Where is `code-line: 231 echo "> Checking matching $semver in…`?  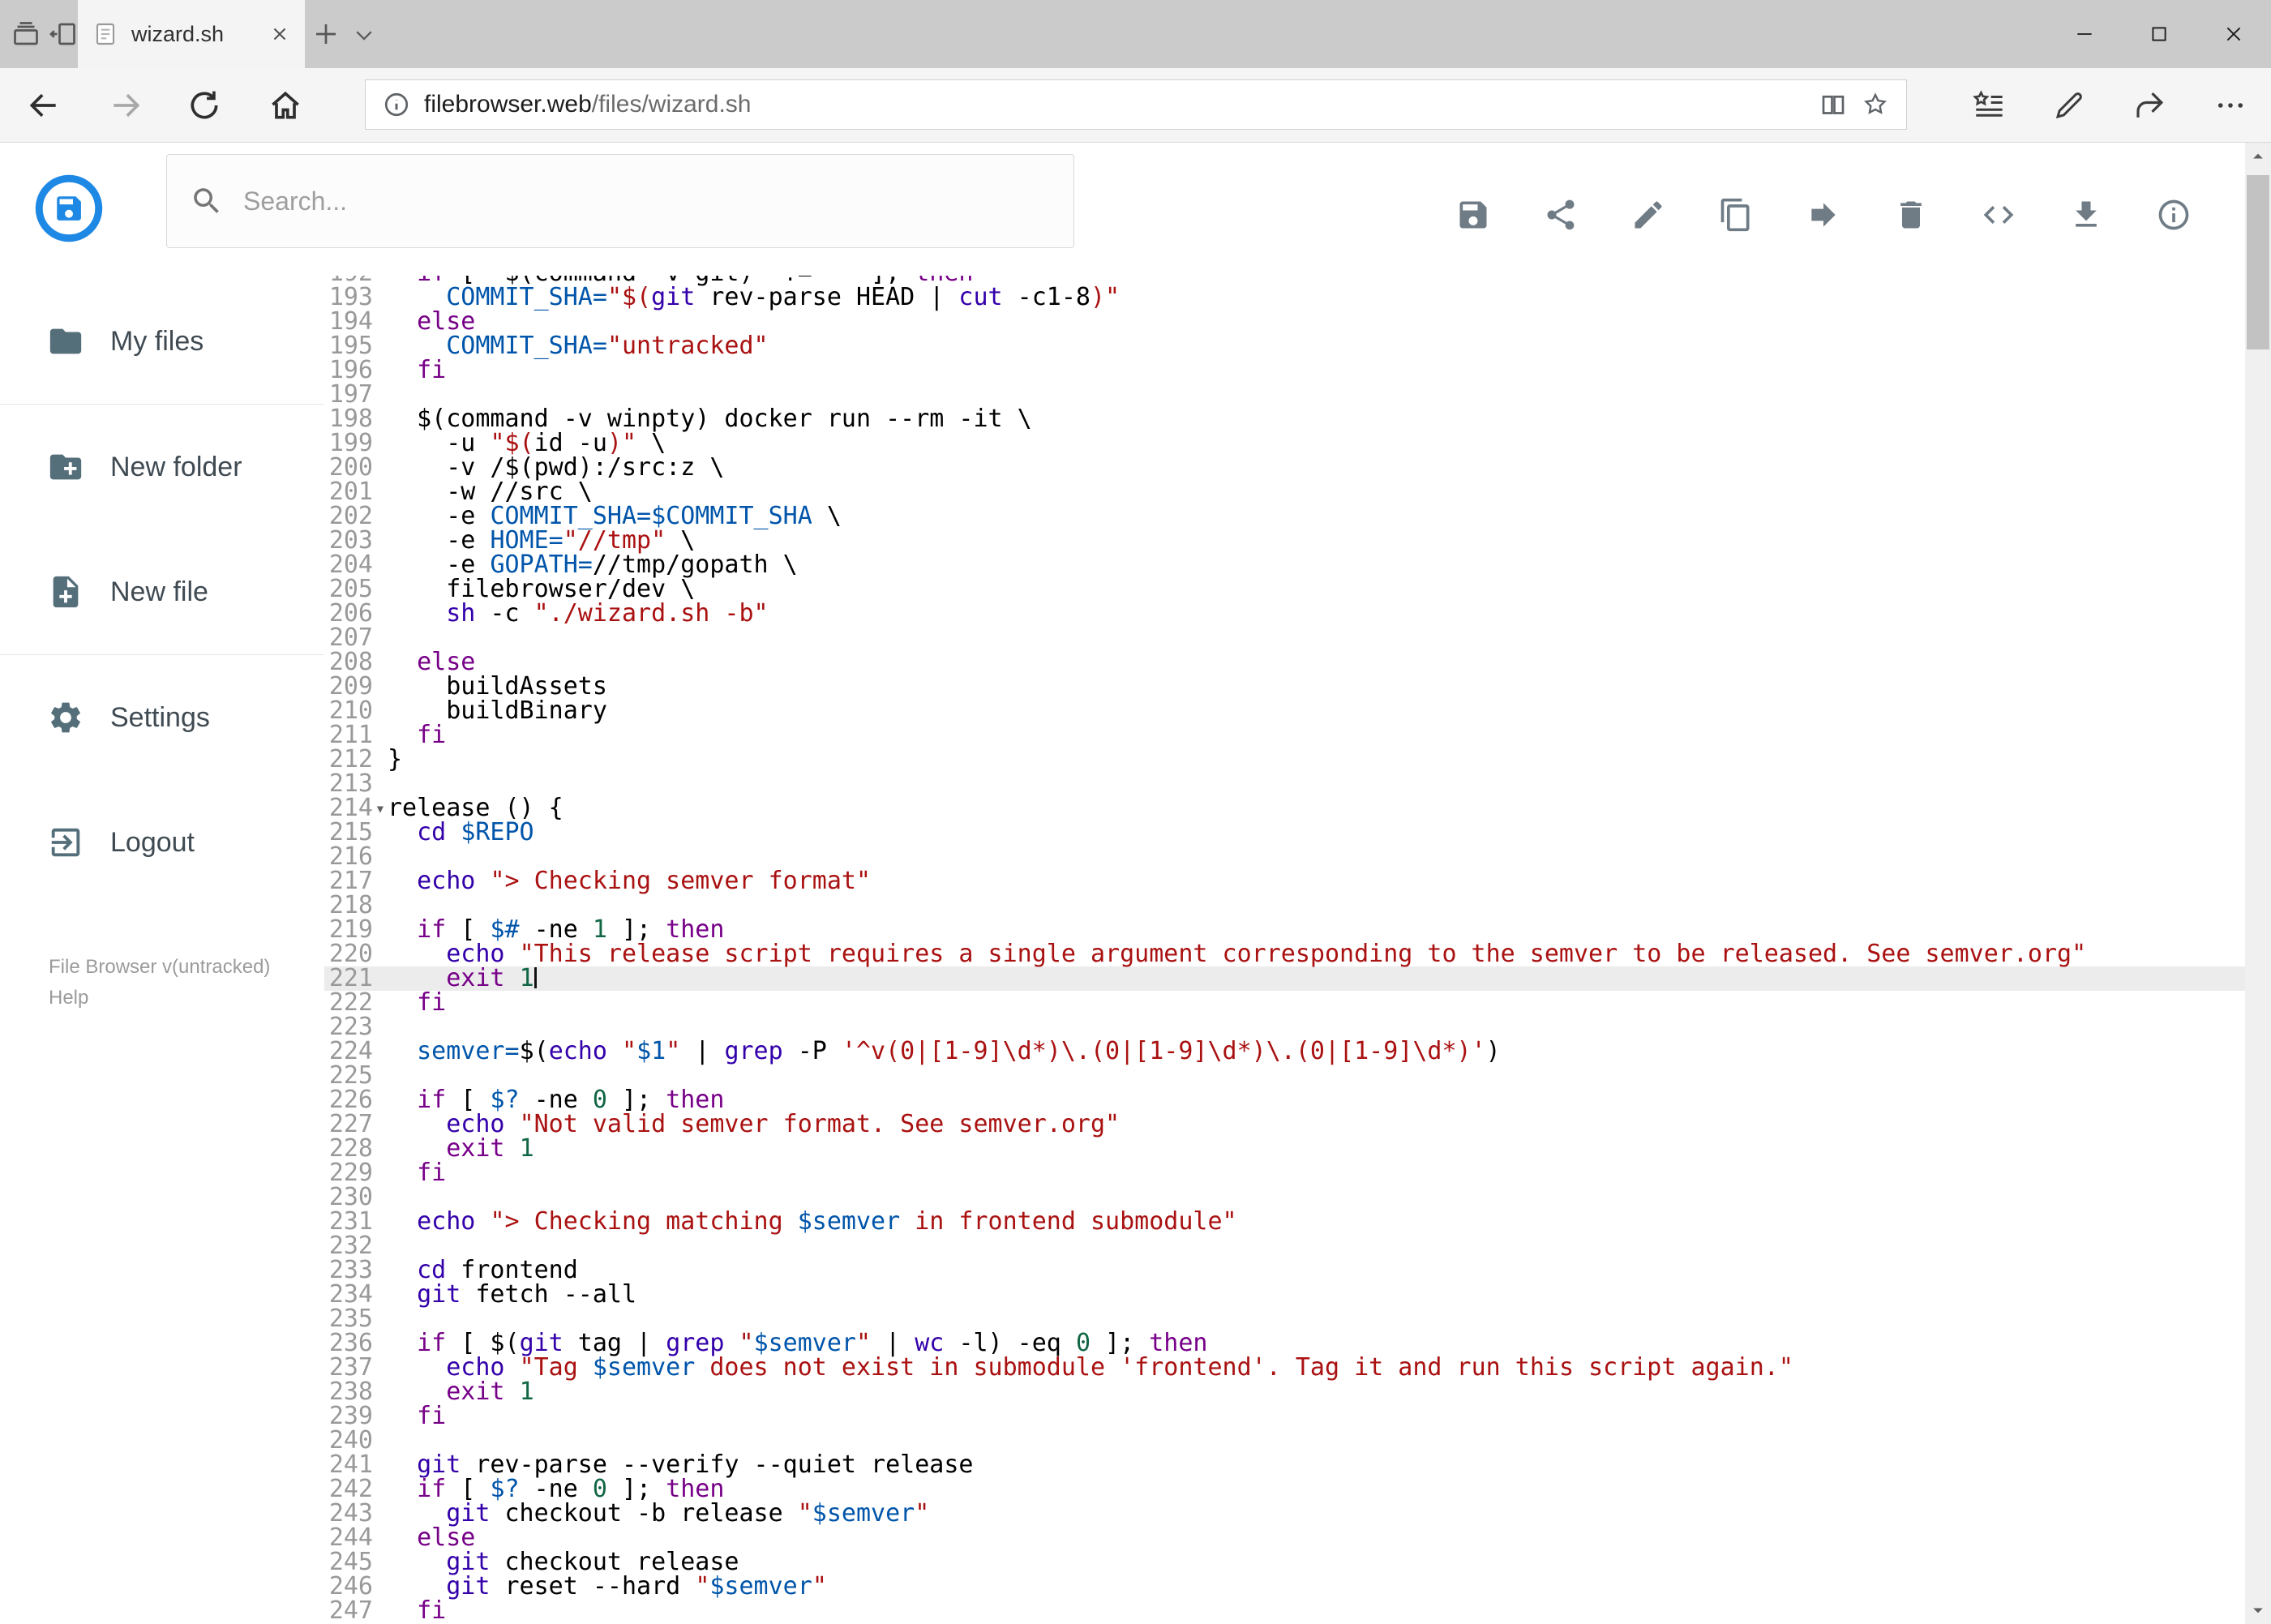 code-line: 231 echo "> Checking matching $semver in… is located at coordinates (1285, 1222).